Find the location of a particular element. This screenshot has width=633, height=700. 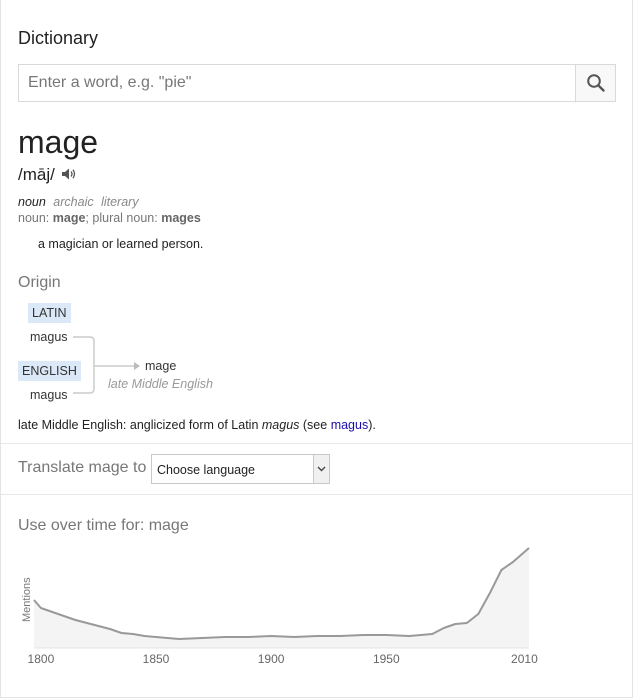

search-input is located at coordinates (297, 83).